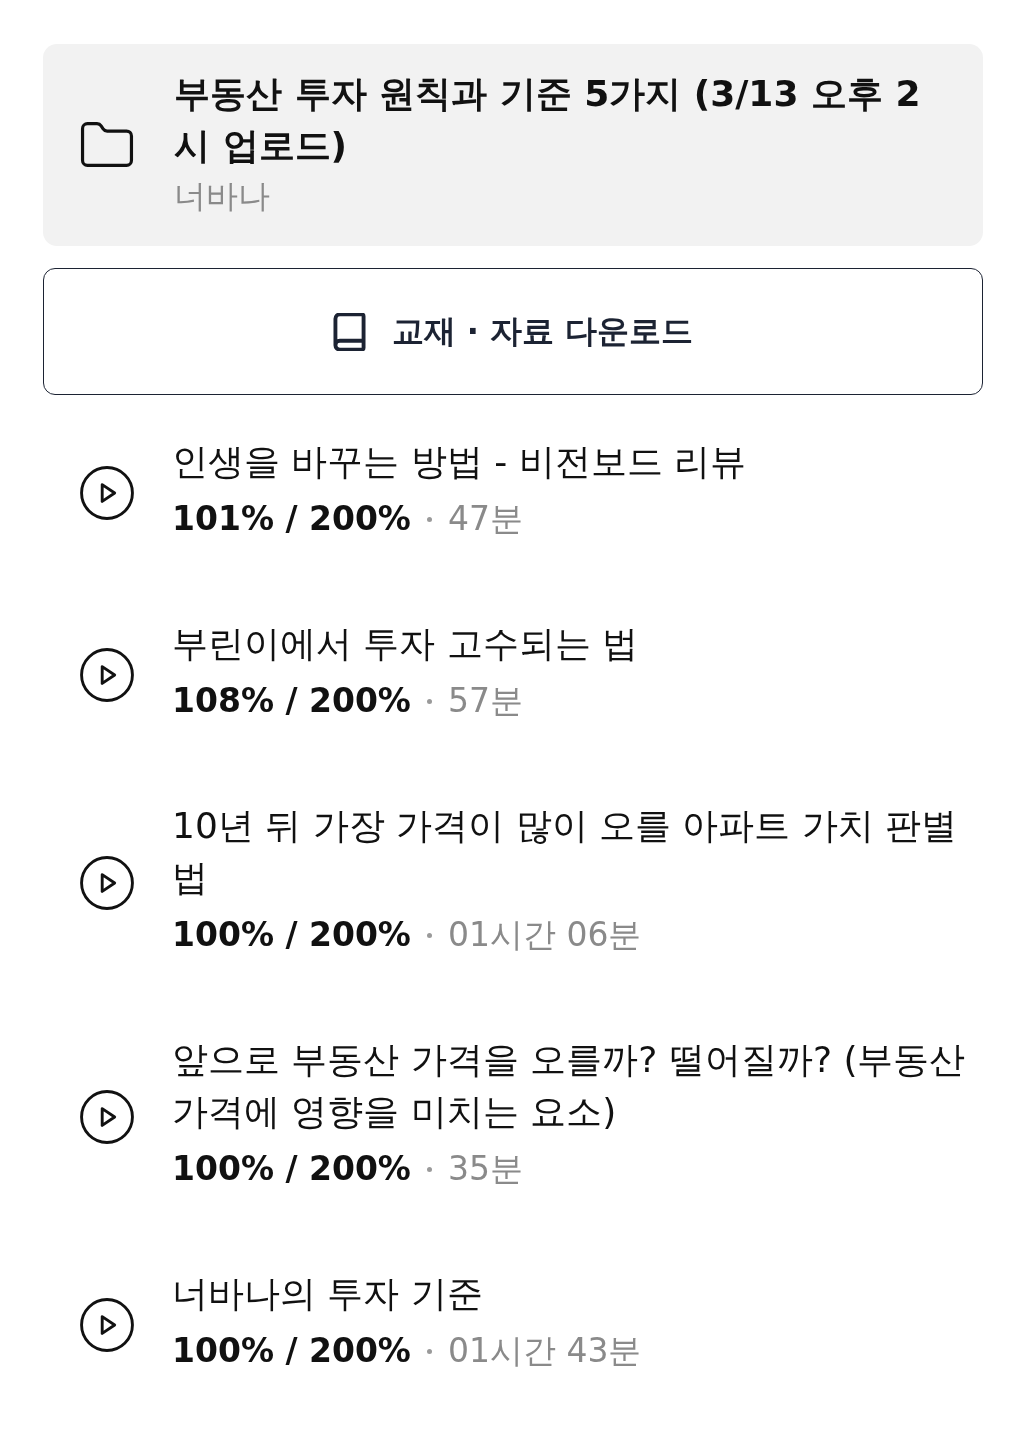 This screenshot has width=1026, height=1438. I want to click on duration-text: 01시간 43분, so click(544, 1351).